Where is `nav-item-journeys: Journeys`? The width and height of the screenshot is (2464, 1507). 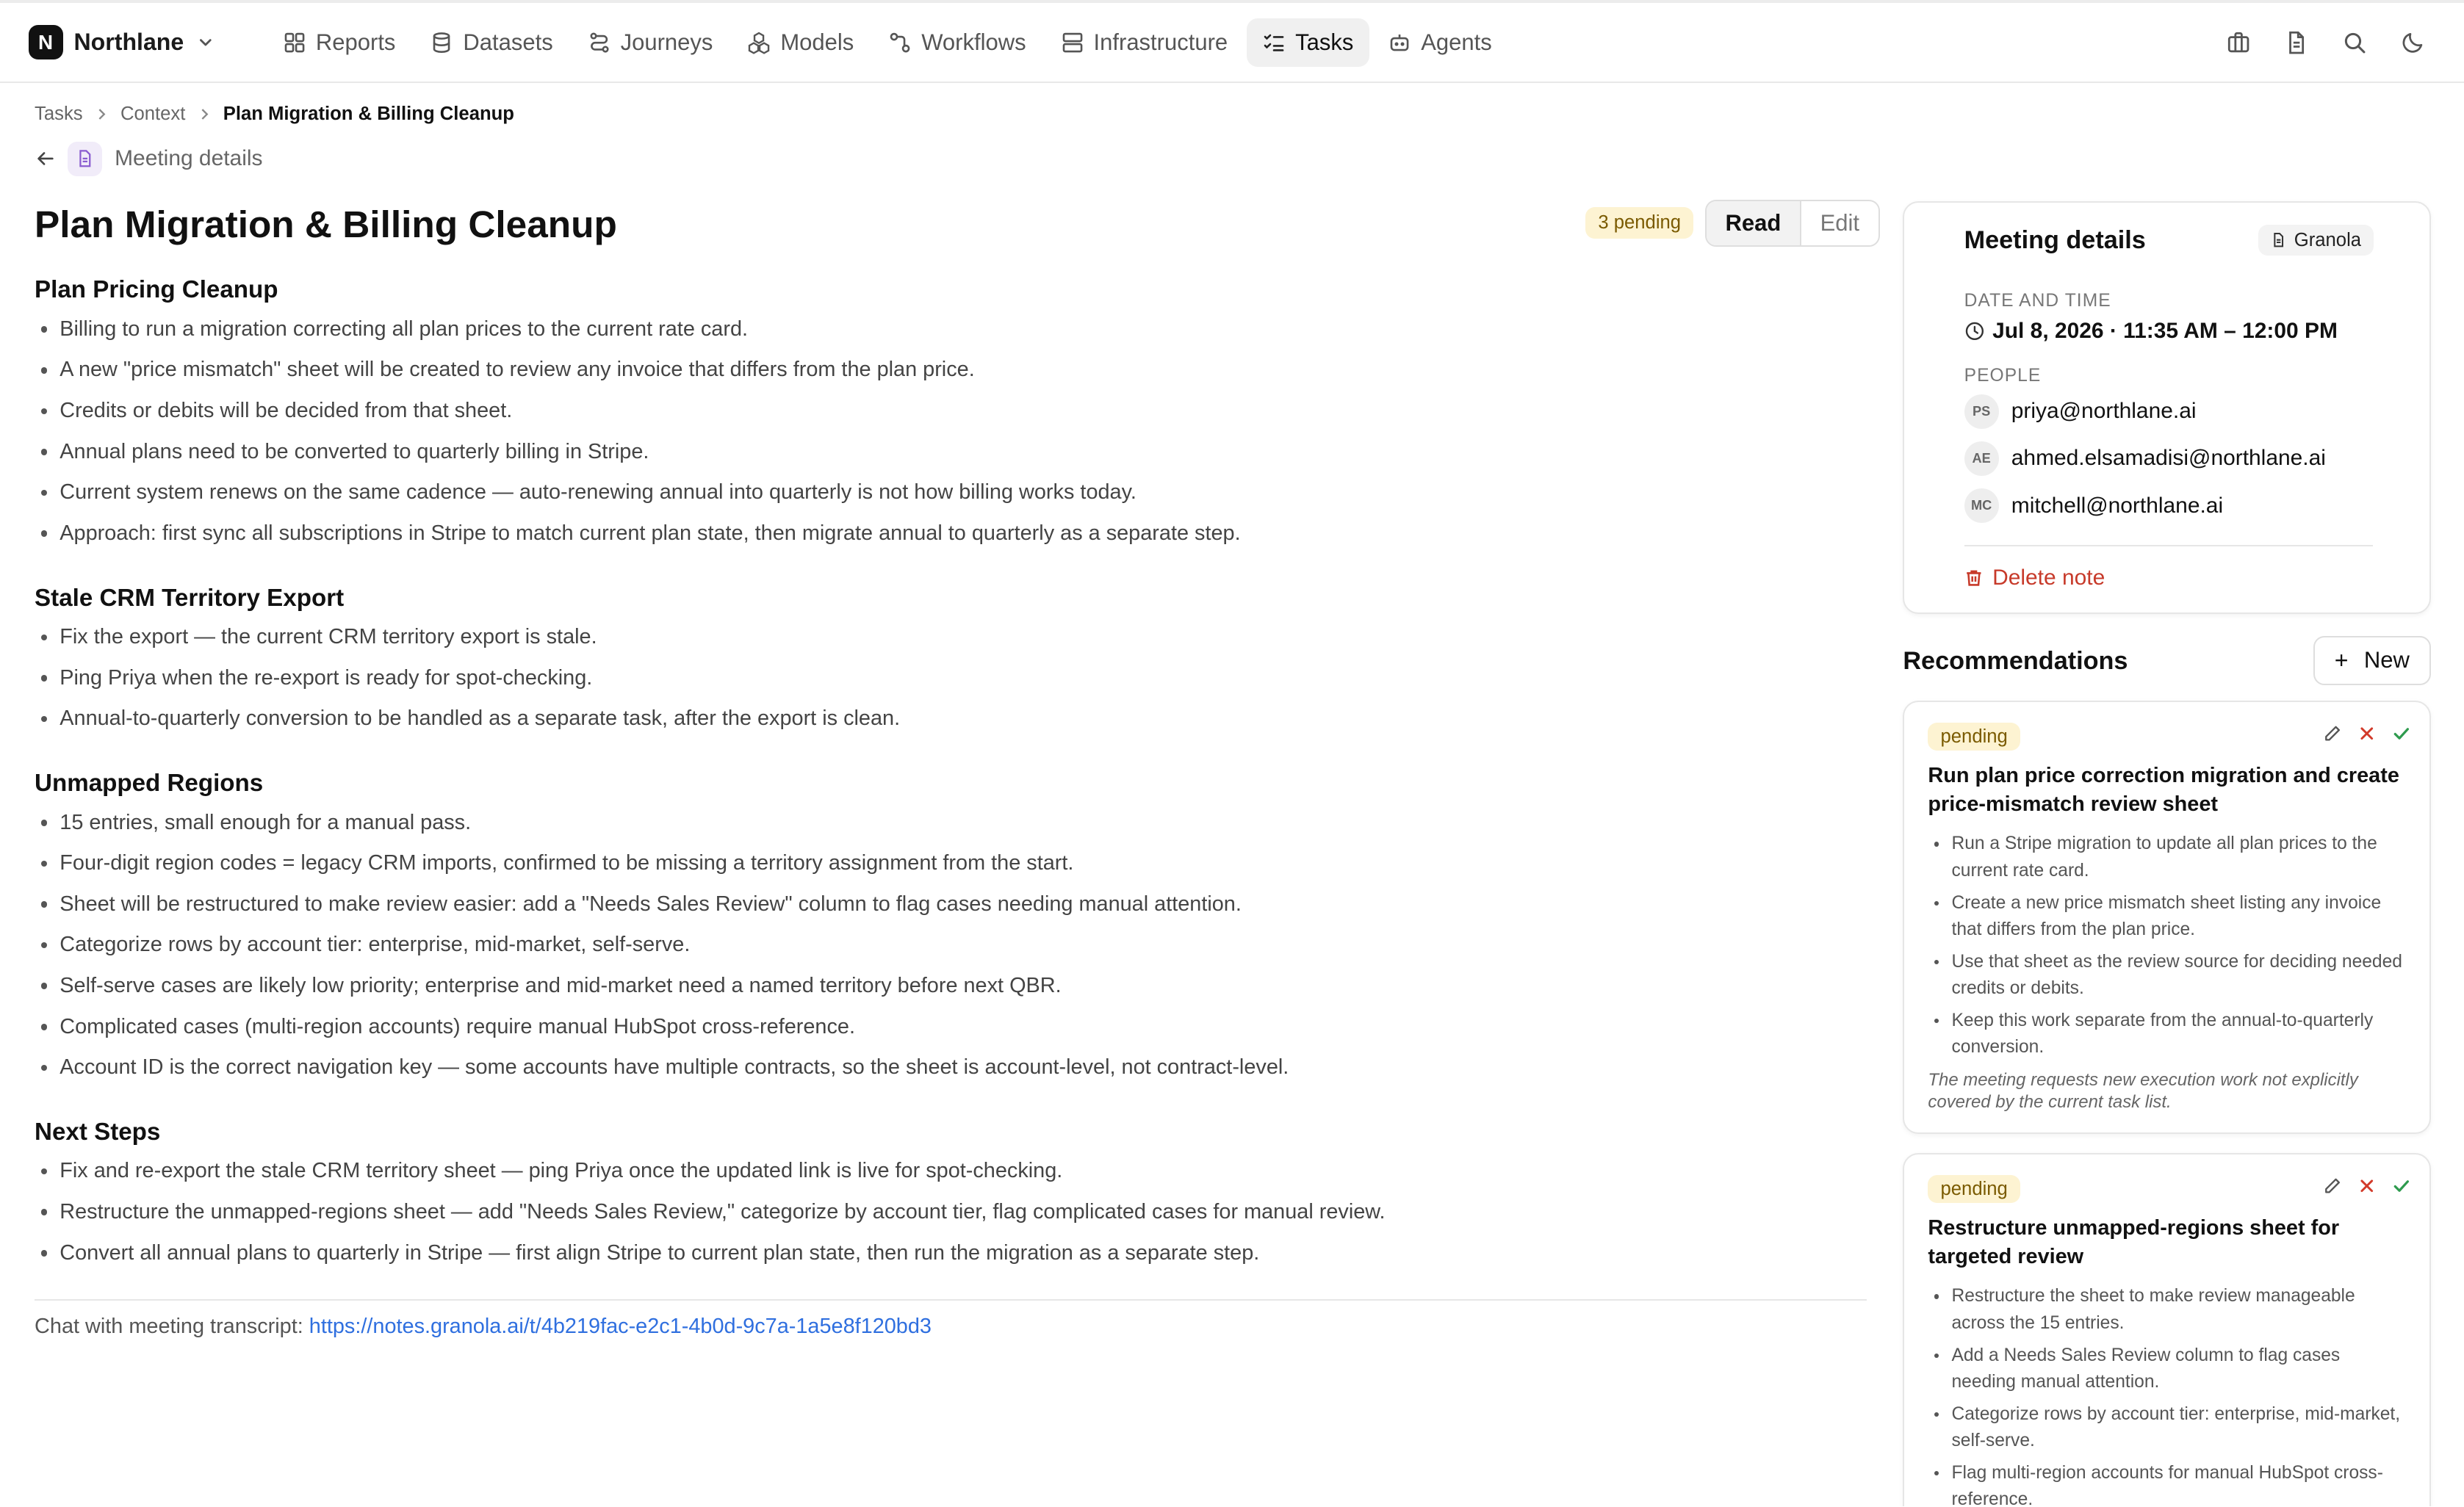
nav-item-journeys: Journeys is located at coordinates (650, 42).